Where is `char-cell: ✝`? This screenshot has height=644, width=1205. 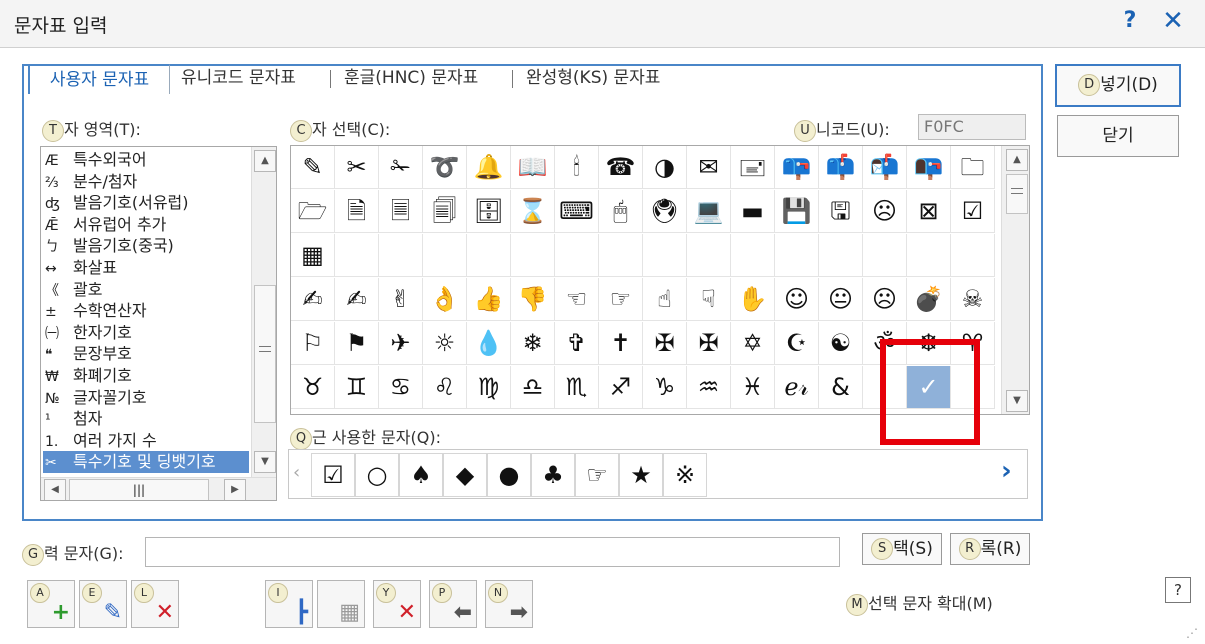
char-cell: ✝ is located at coordinates (621, 343).